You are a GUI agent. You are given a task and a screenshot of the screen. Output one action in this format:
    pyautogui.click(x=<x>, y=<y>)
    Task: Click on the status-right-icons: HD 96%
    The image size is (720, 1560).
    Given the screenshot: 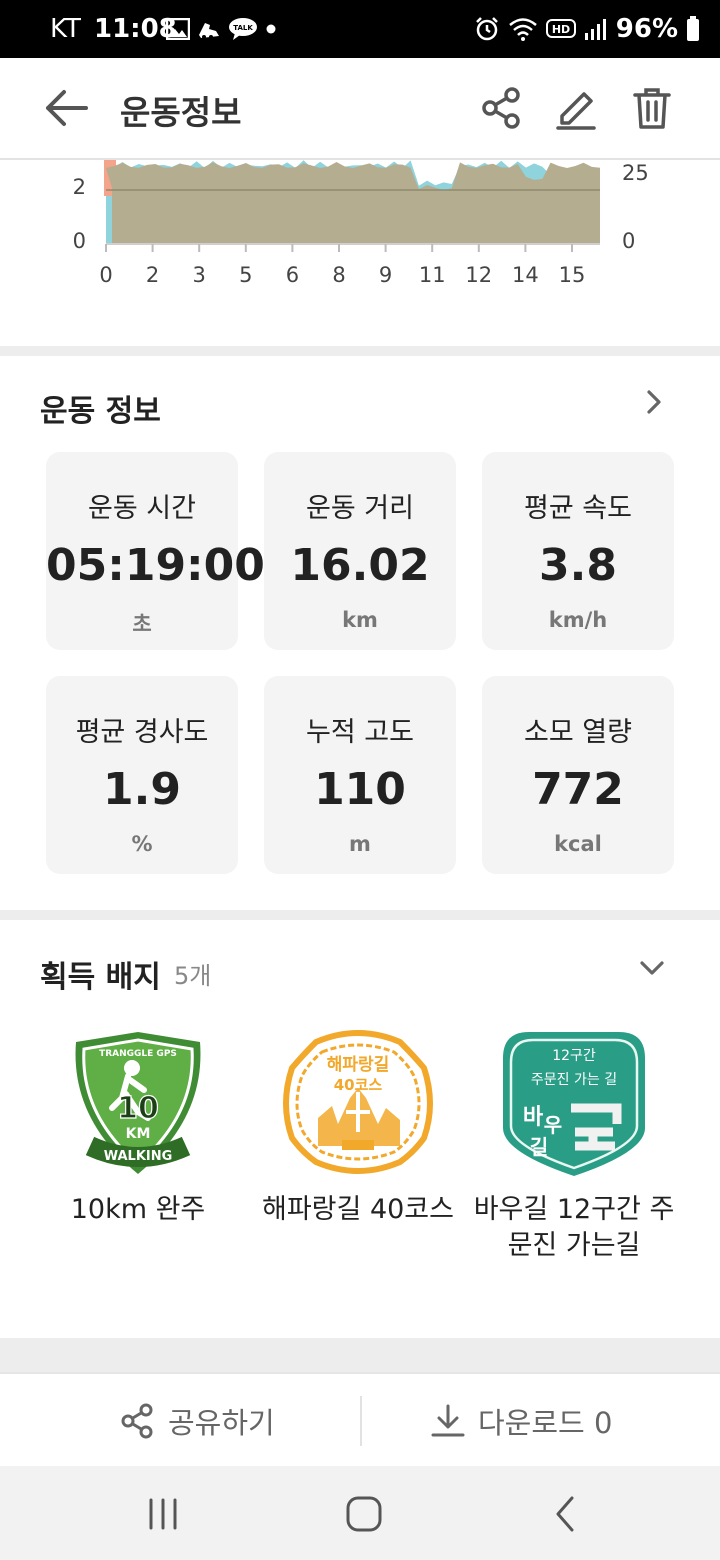 What is the action you would take?
    pyautogui.click(x=587, y=29)
    